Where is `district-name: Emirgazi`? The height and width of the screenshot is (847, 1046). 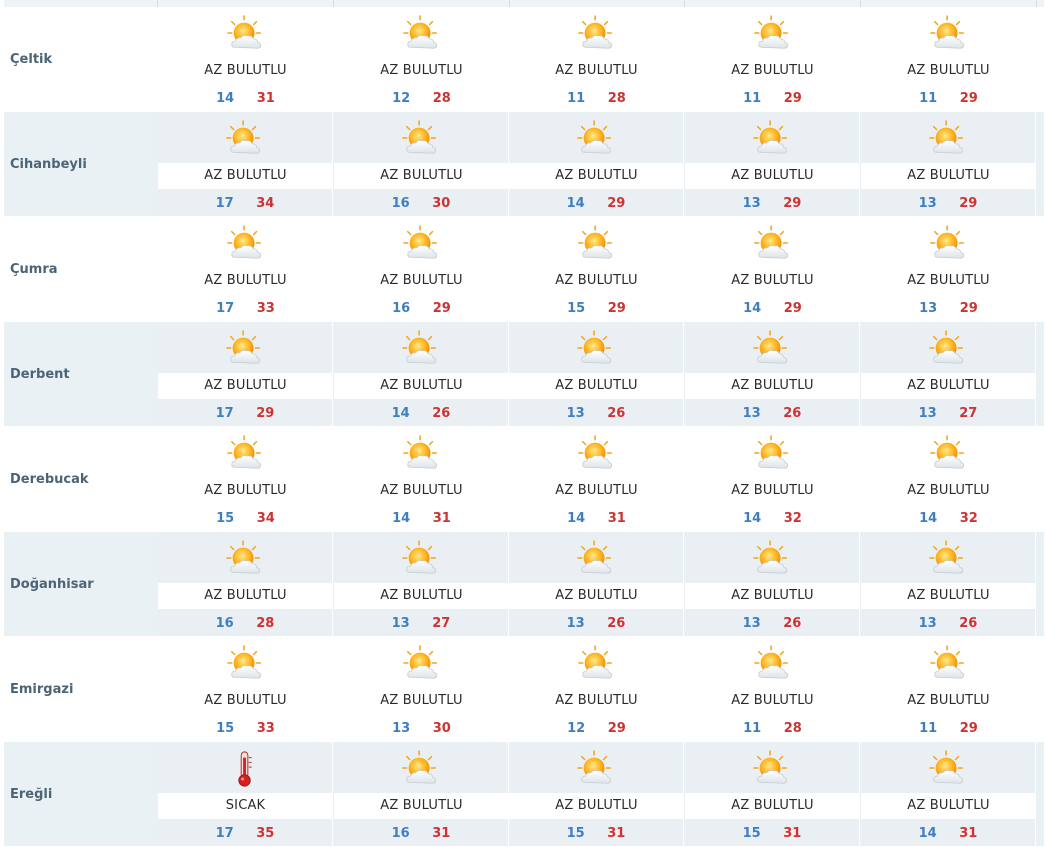
district-name: Emirgazi is located at coordinates (81, 689).